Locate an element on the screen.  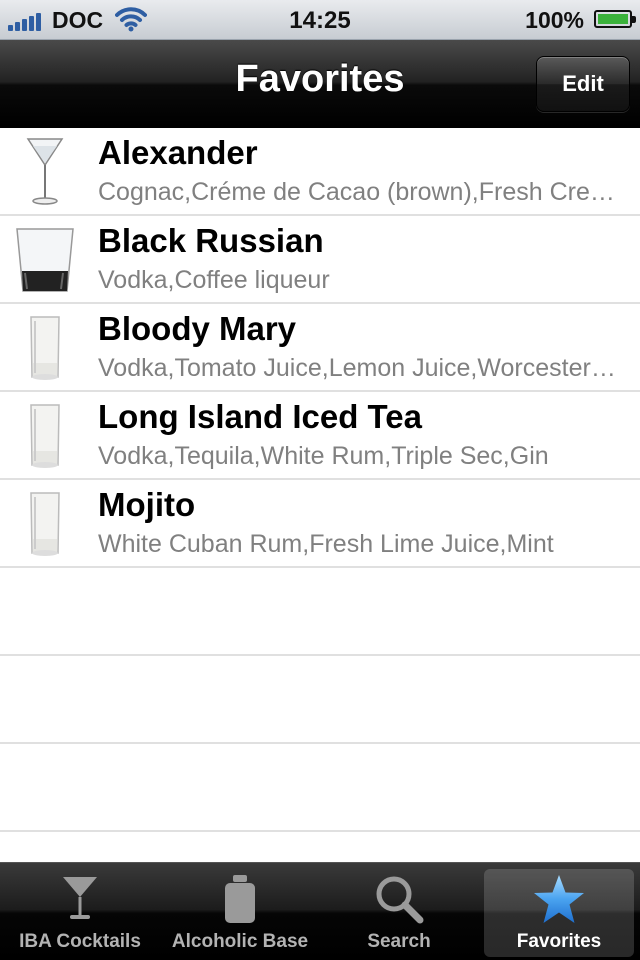
tab-search: Search is located at coordinates (399, 913).